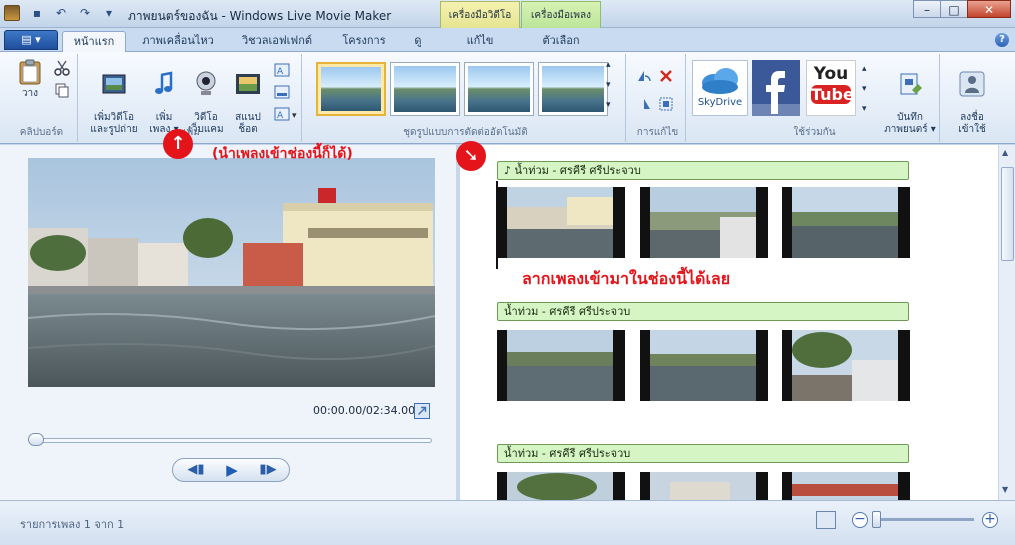 The height and width of the screenshot is (545, 1015). I want to click on more-themes-icon: ▾, so click(614, 108).